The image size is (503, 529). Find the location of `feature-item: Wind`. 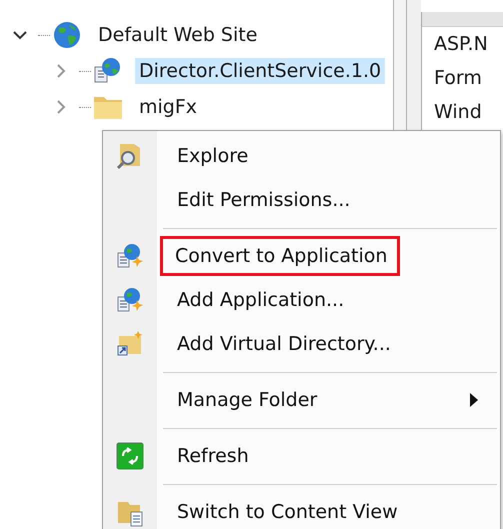

feature-item: Wind is located at coordinates (458, 112).